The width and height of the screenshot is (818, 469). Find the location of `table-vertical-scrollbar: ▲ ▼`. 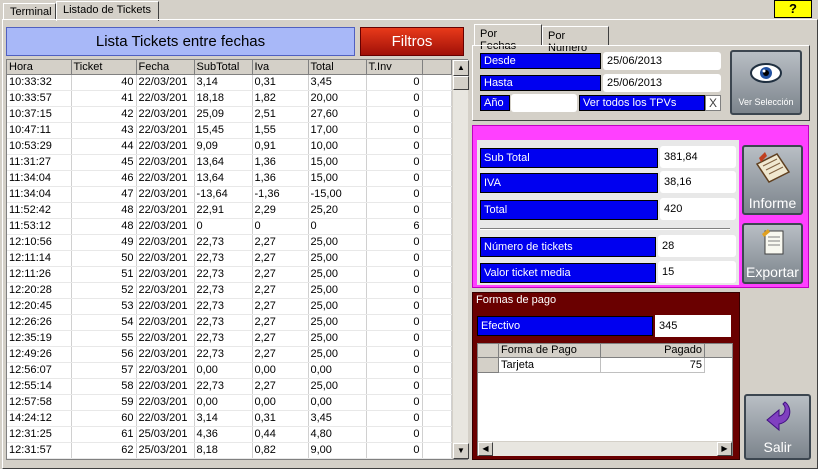

table-vertical-scrollbar: ▲ ▼ is located at coordinates (460, 259).